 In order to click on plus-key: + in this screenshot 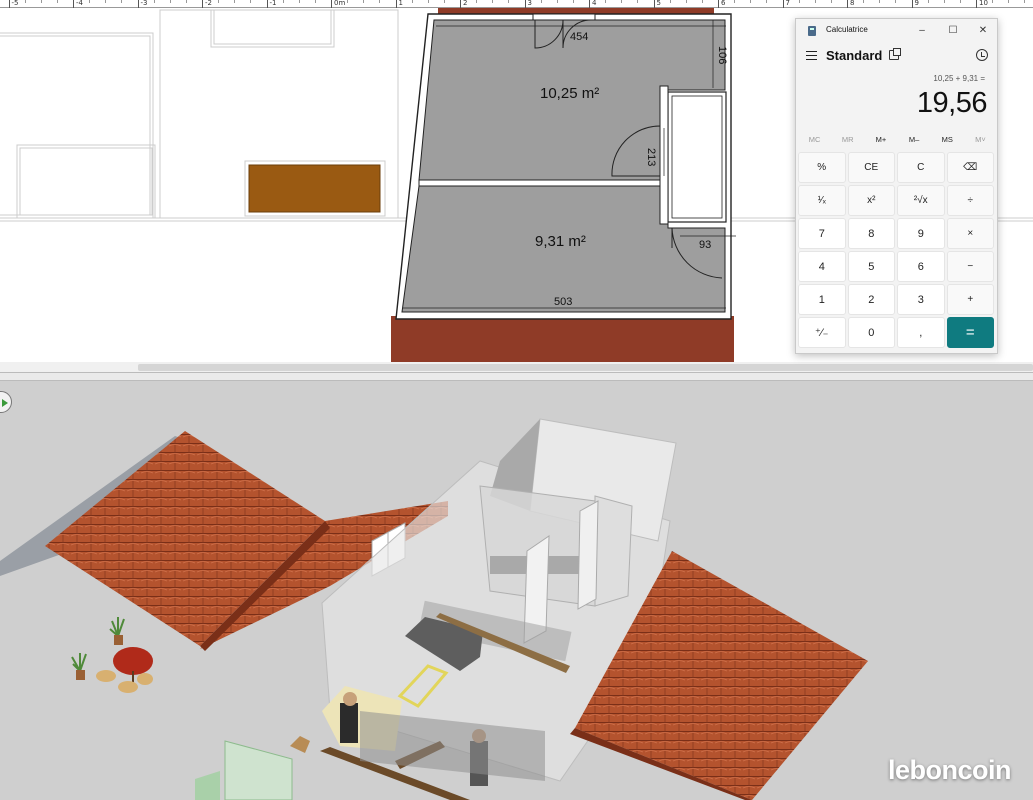, I will do `click(970, 299)`.